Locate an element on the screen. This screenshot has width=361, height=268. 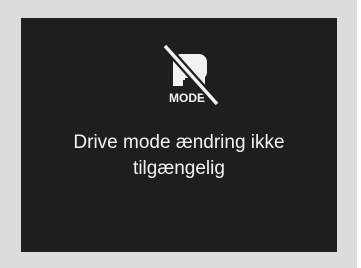
message-line-1: Drive mode ændring ikke is located at coordinates (179, 142).